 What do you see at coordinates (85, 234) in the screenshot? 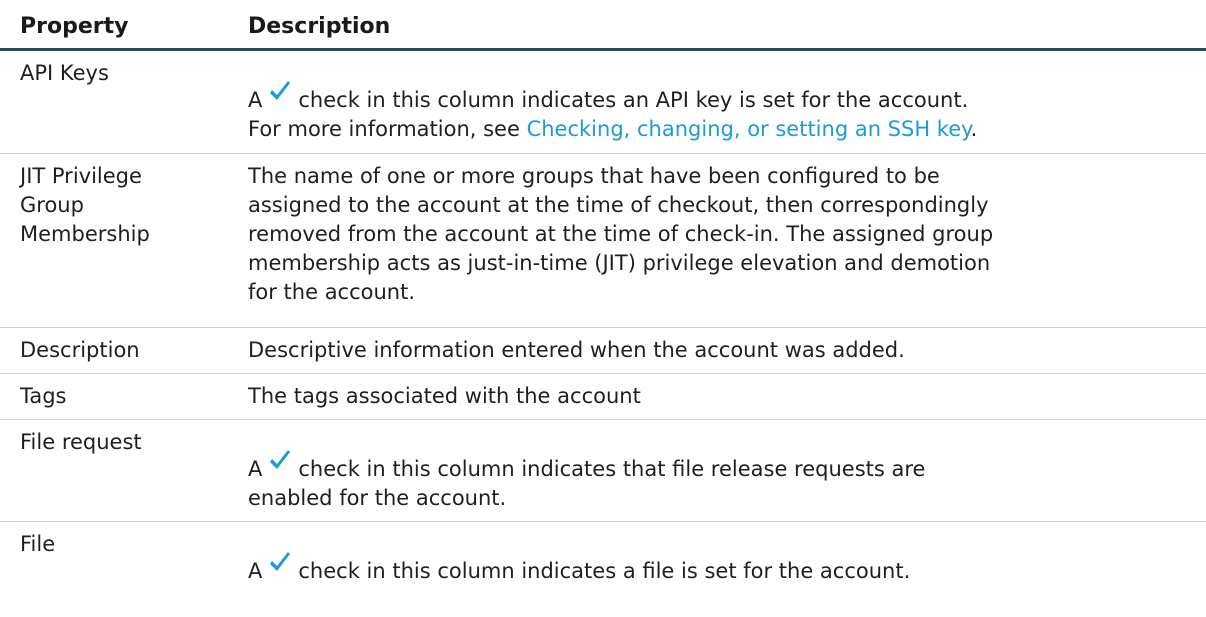
I see `property-line: Membership` at bounding box center [85, 234].